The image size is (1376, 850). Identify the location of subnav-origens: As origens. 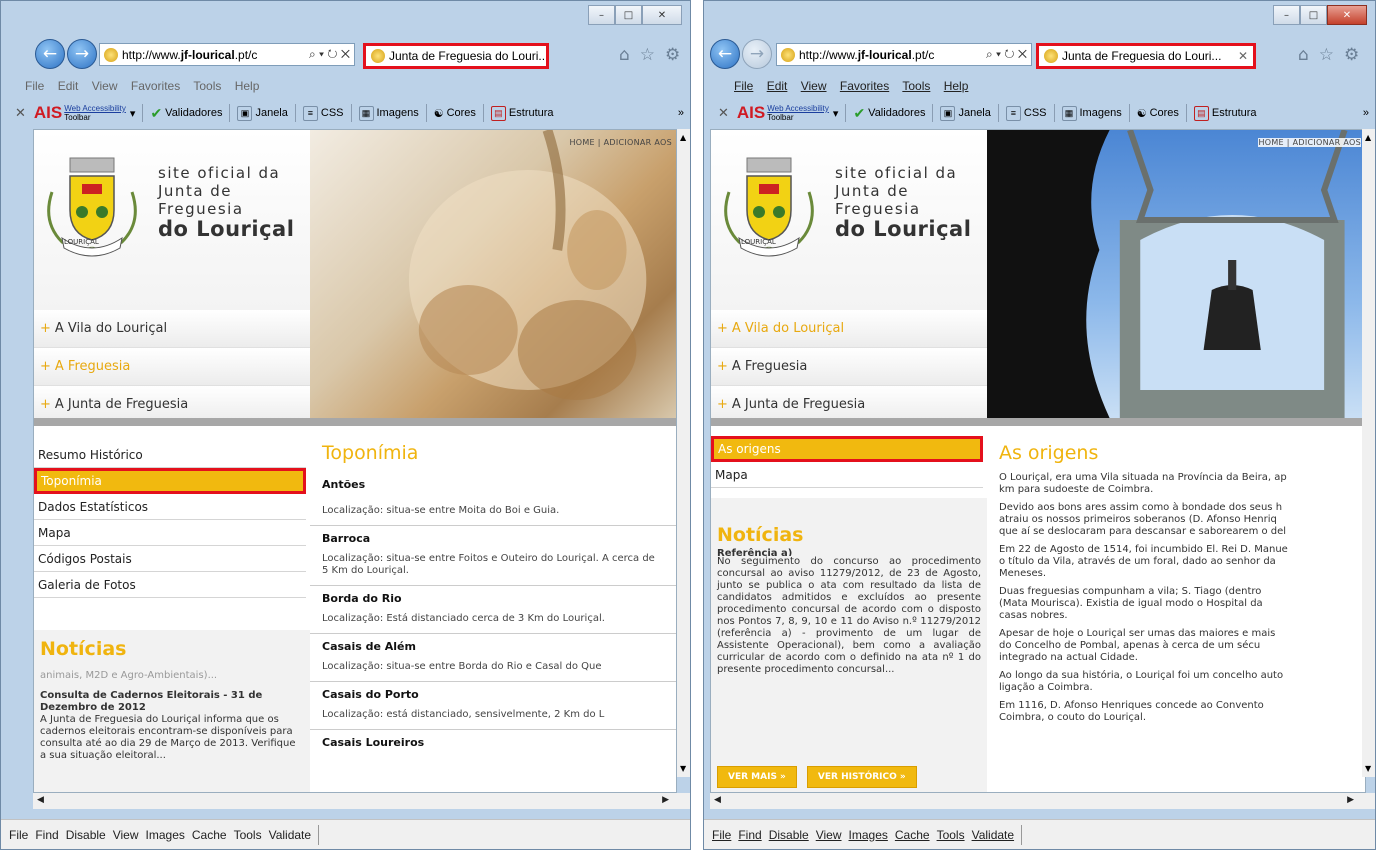
(847, 449).